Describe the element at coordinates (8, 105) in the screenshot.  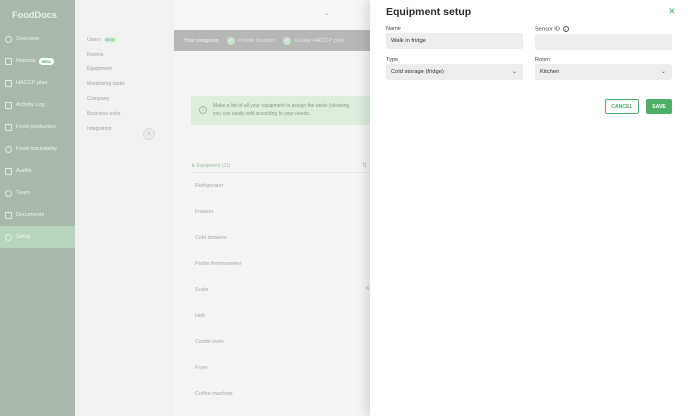
I see `activity-log-icon` at that location.